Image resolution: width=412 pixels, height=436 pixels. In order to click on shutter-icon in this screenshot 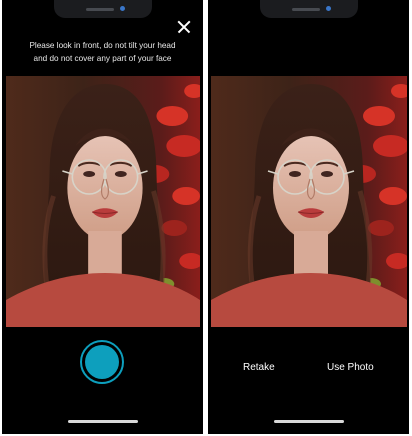, I will do `click(102, 362)`.